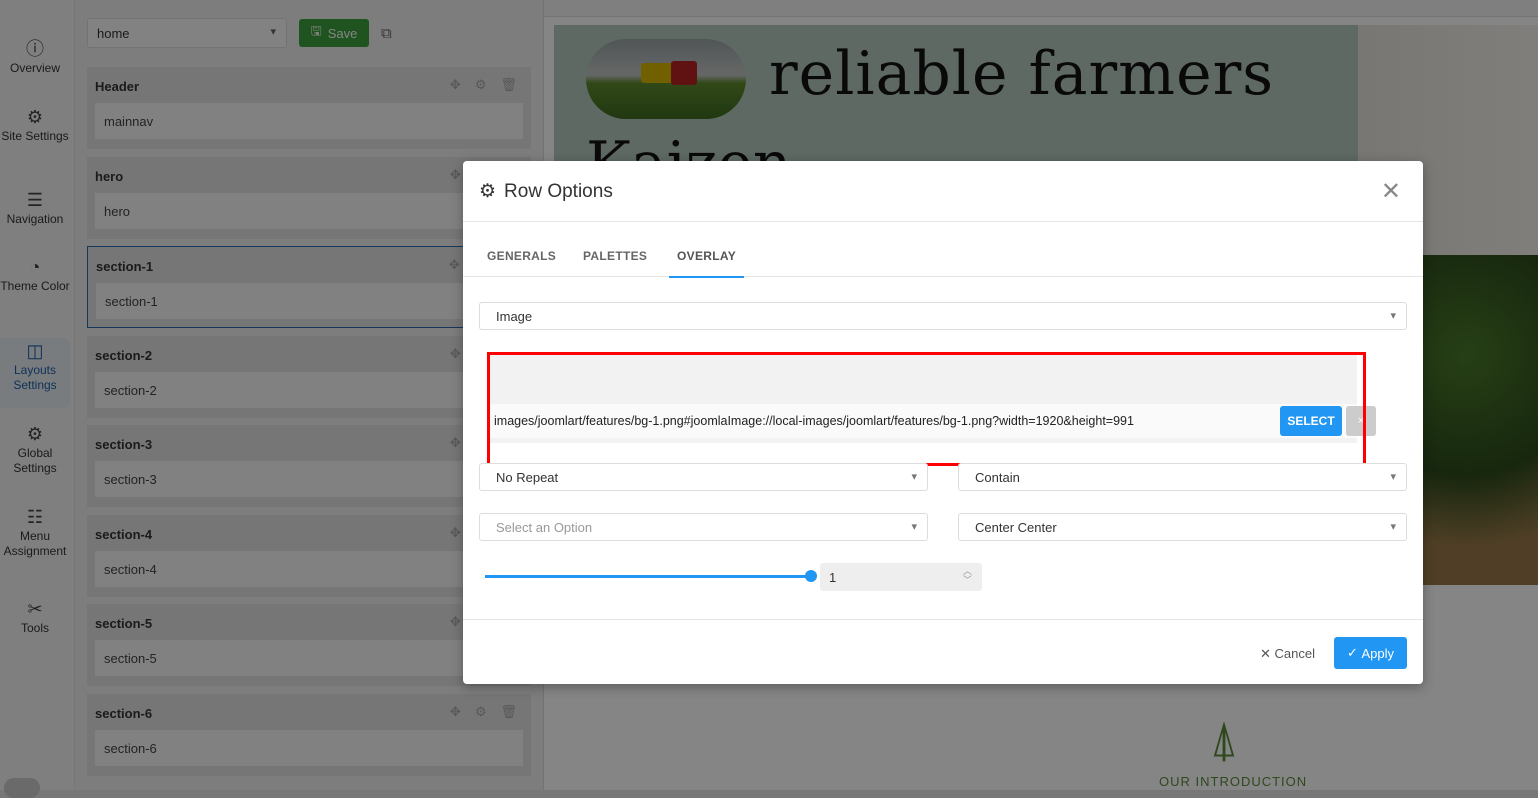 This screenshot has height=798, width=1538. What do you see at coordinates (615, 262) in the screenshot?
I see `tab-palettes: PALETTES` at bounding box center [615, 262].